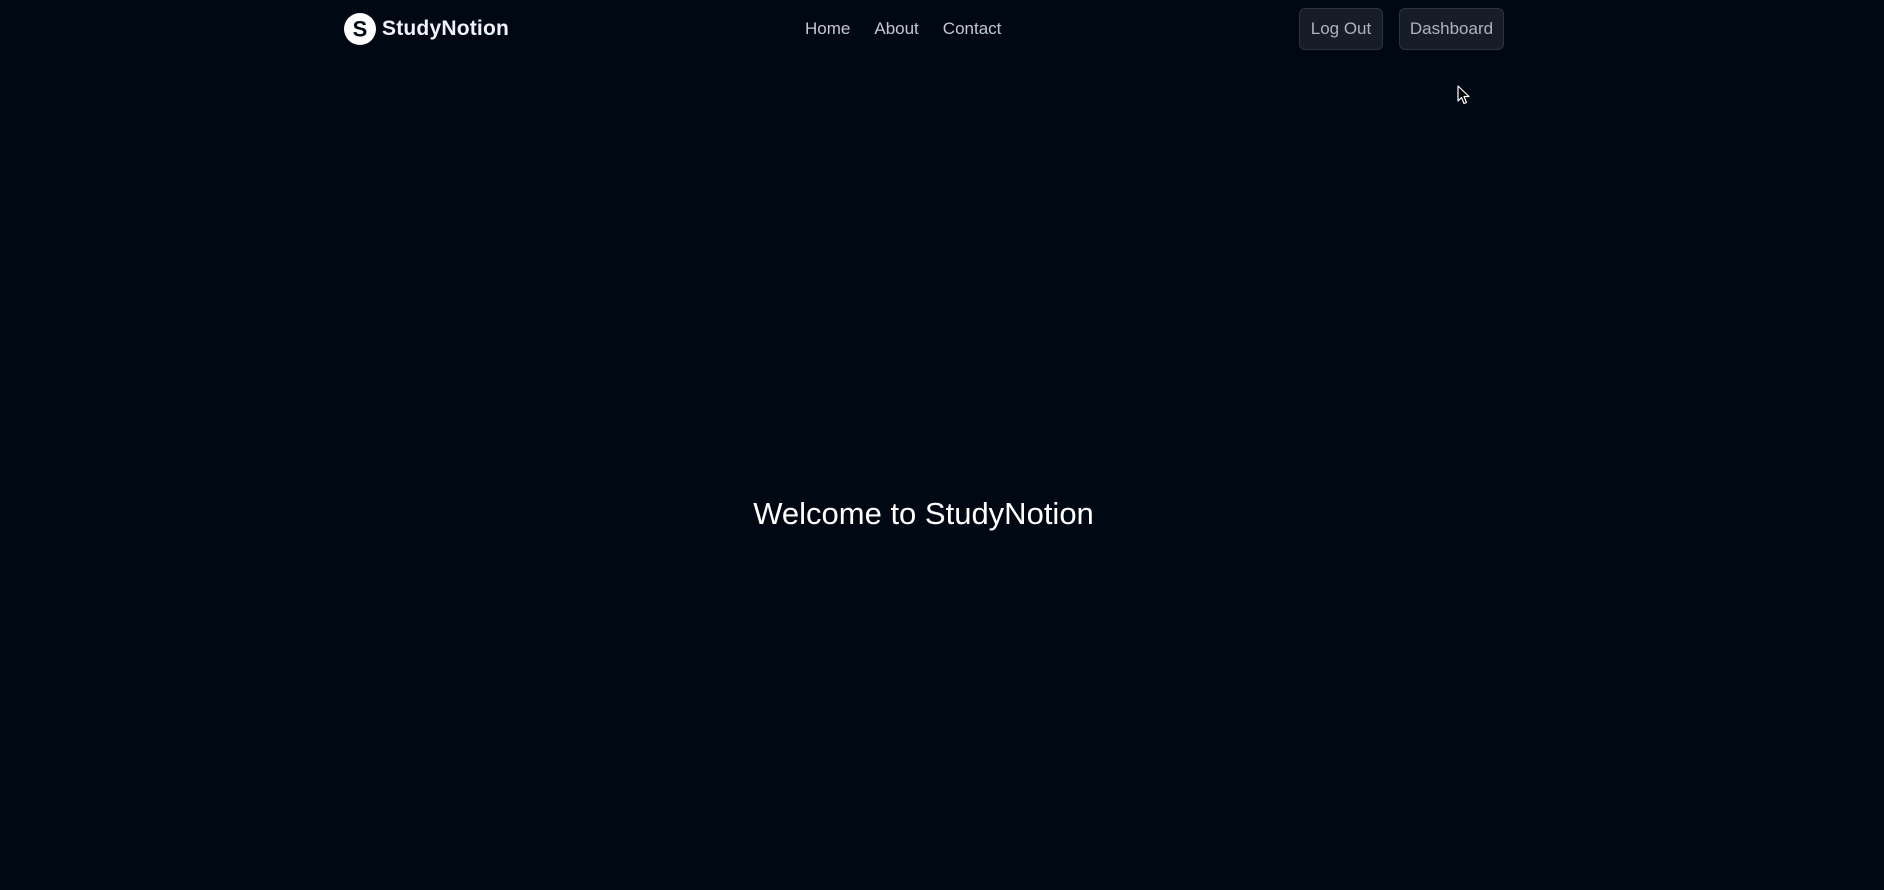 The height and width of the screenshot is (890, 1884). I want to click on nav-link-about: About, so click(896, 28).